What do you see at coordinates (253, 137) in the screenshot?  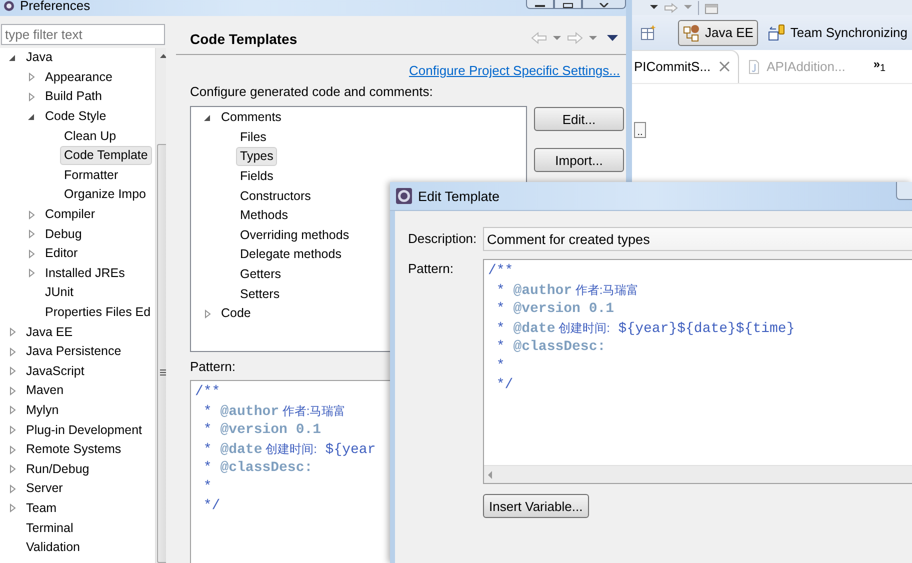 I see `tree-item: Files` at bounding box center [253, 137].